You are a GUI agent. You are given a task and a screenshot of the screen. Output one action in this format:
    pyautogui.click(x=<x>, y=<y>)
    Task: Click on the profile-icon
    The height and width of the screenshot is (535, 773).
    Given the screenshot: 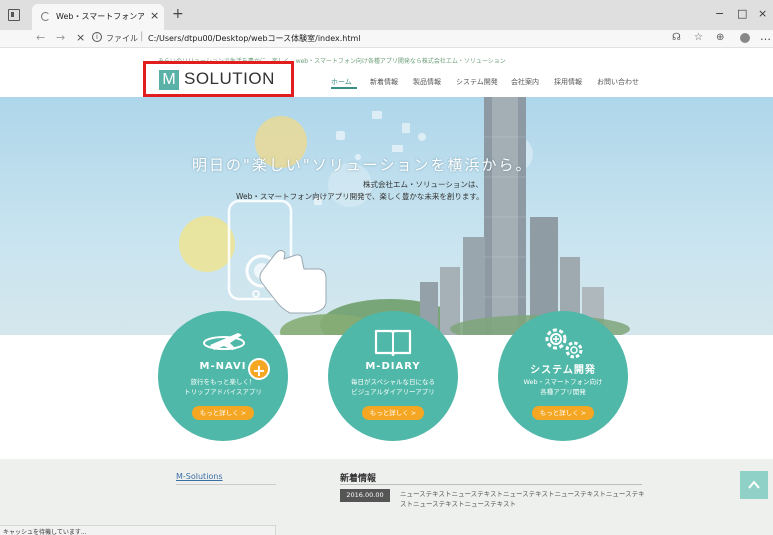 What is the action you would take?
    pyautogui.click(x=745, y=38)
    